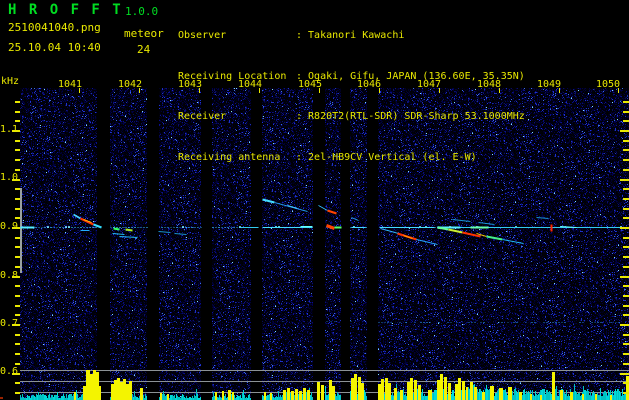 This screenshot has height=400, width=629. I want to click on info-value: : R820T2(RTL-SDR) SDR-Sharp 53.1000MHz, so click(410, 116).